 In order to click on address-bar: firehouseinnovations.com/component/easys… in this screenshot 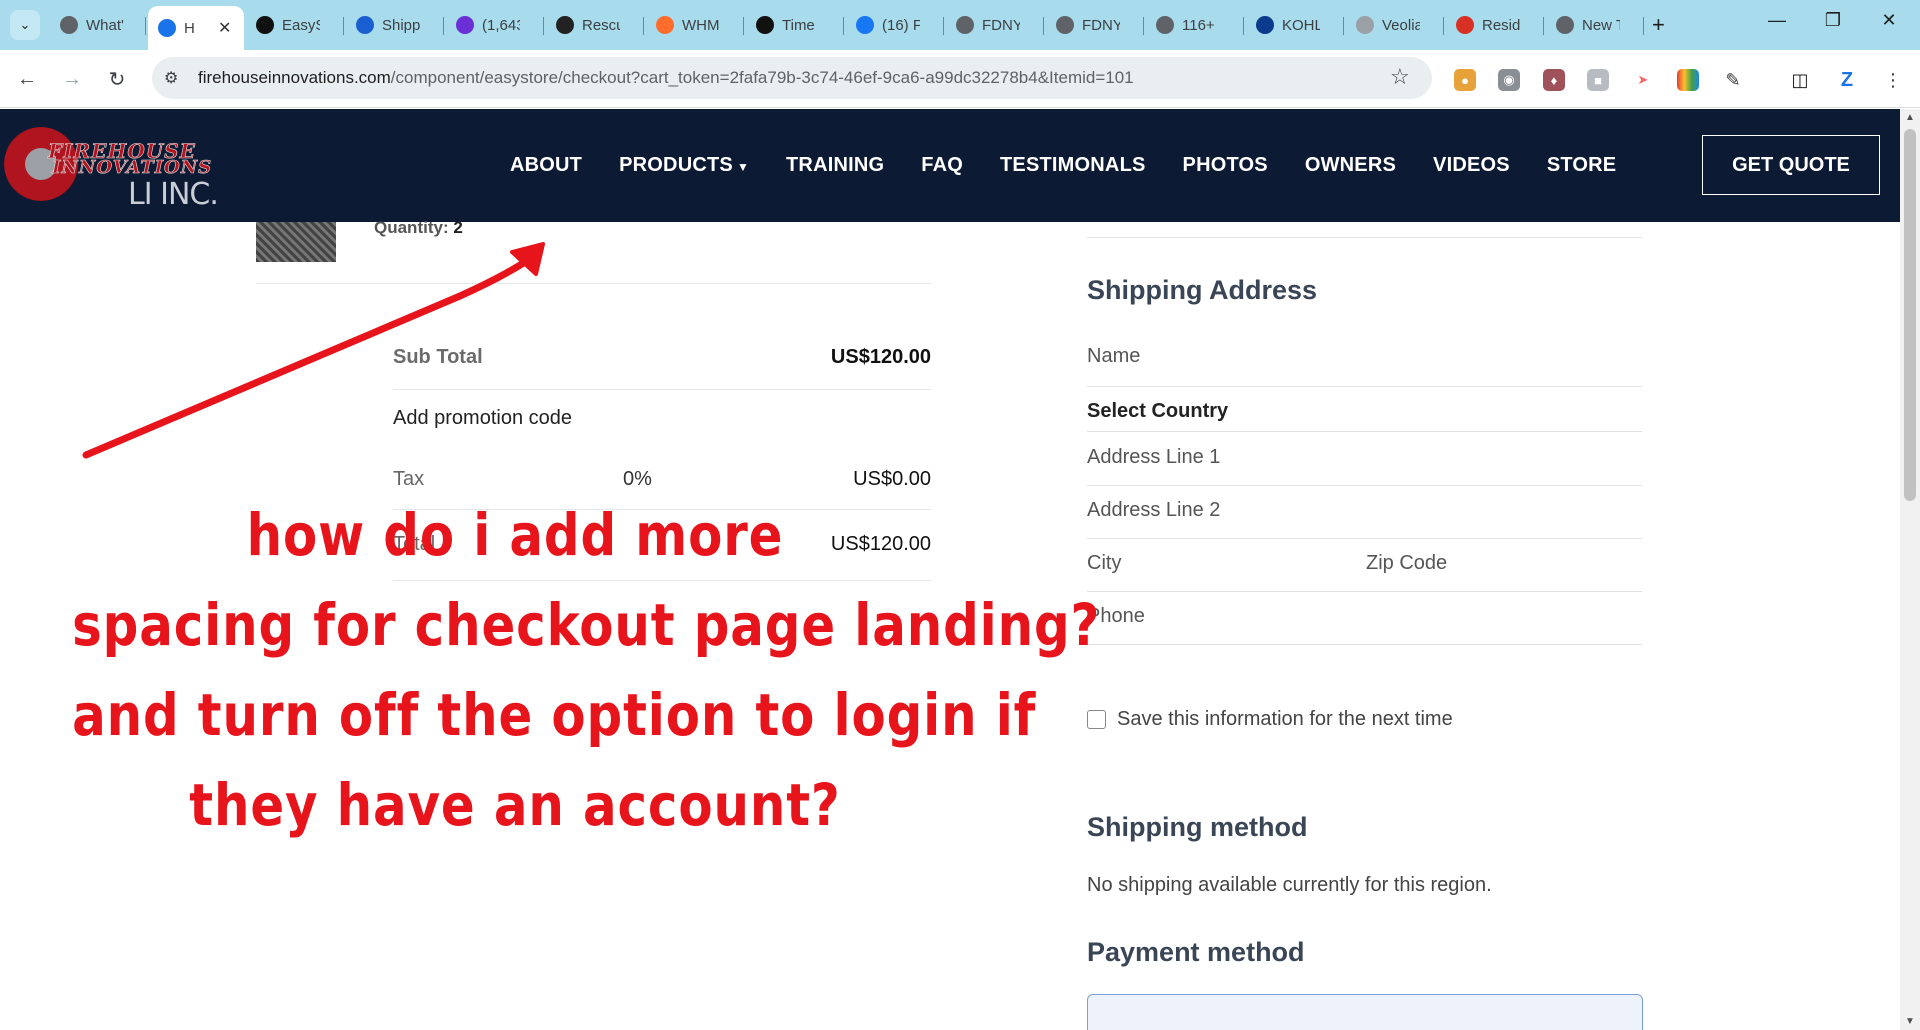, I will do `click(792, 78)`.